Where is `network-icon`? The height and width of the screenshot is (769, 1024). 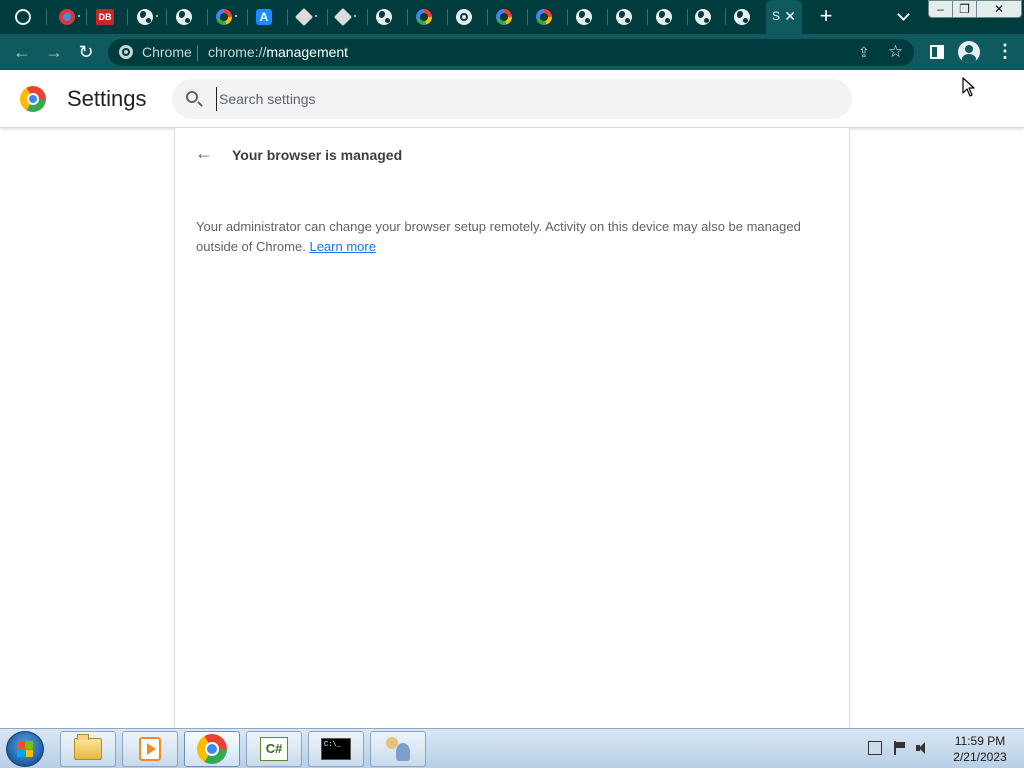 network-icon is located at coordinates (875, 748).